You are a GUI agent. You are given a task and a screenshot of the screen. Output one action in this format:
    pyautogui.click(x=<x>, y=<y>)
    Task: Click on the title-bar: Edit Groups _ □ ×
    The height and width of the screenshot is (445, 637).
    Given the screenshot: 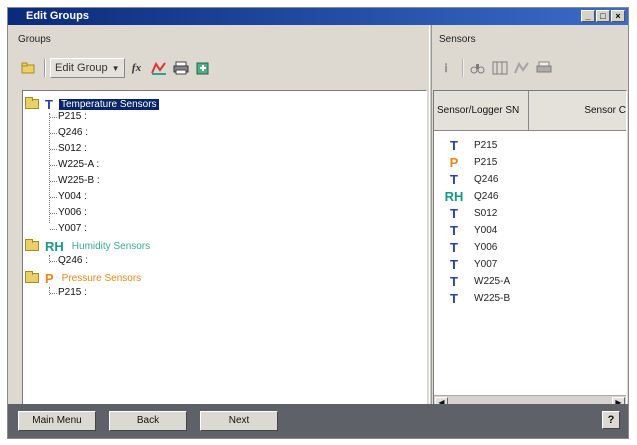 What is the action you would take?
    pyautogui.click(x=318, y=16)
    